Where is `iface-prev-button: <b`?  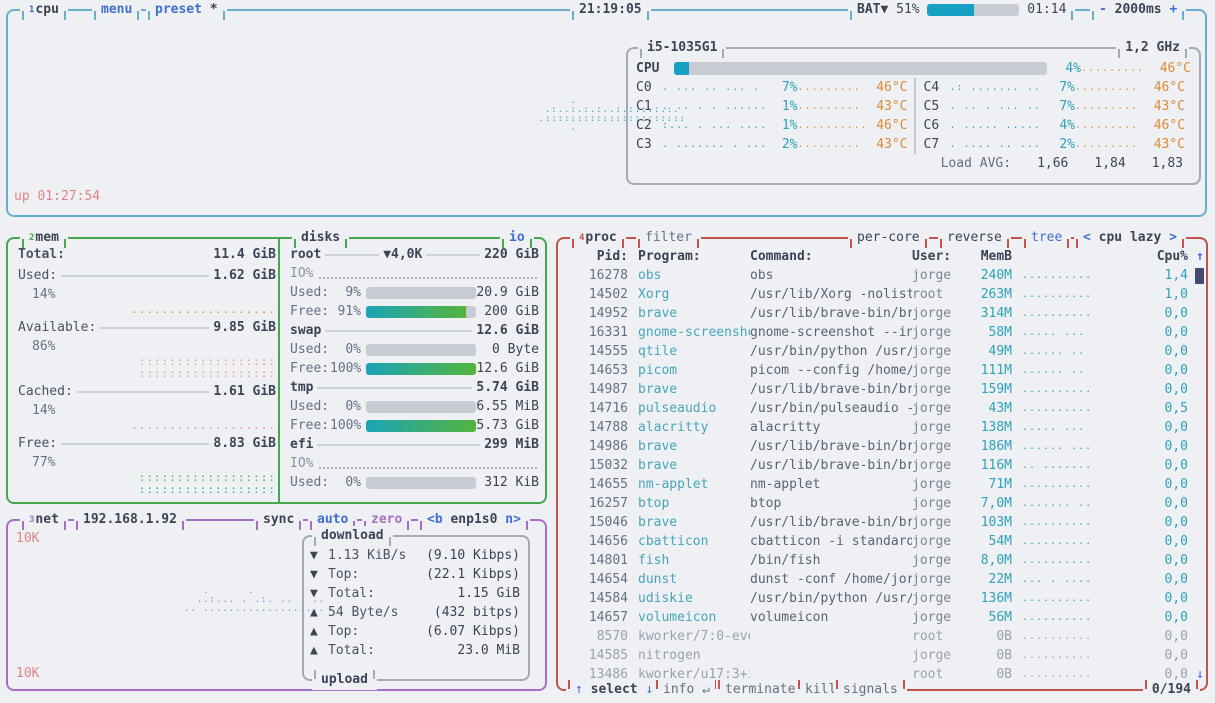
iface-prev-button: <b is located at coordinates (435, 520).